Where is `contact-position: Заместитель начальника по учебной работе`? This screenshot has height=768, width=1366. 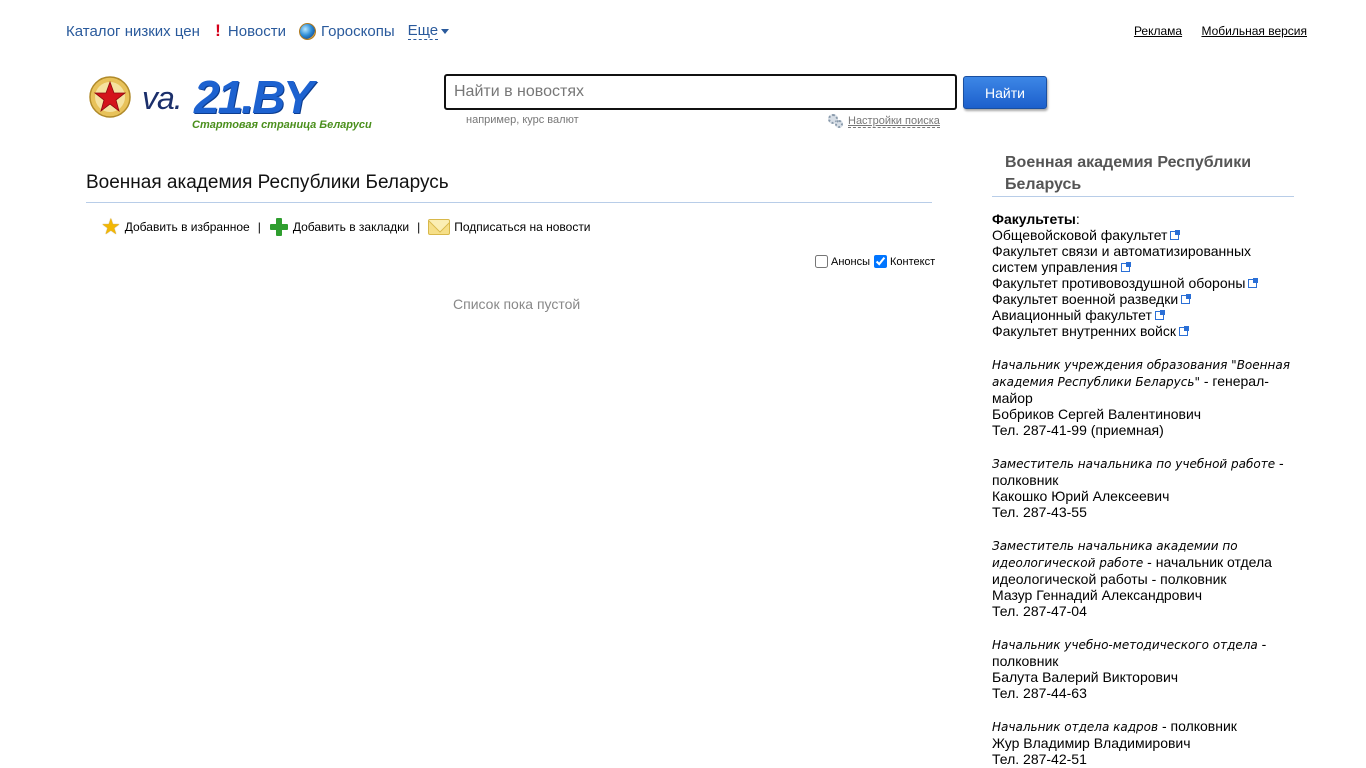 contact-position: Заместитель начальника по учебной работе is located at coordinates (1134, 464).